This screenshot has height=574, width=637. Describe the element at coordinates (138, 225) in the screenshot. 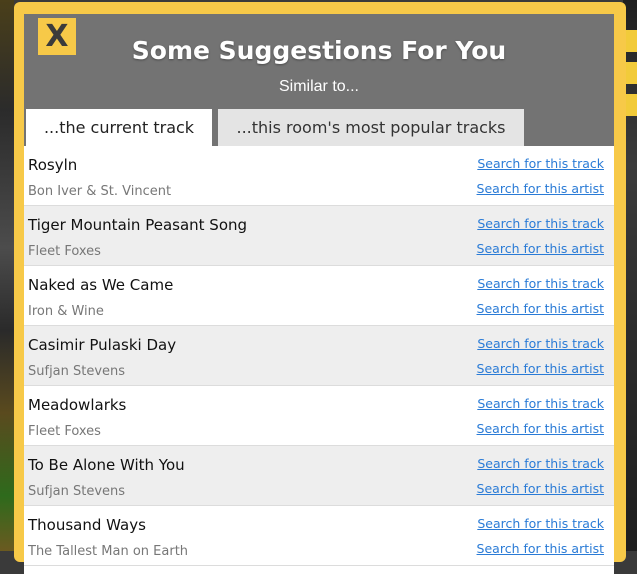

I see `track-title: Tiger Mountain Peasant Song` at that location.